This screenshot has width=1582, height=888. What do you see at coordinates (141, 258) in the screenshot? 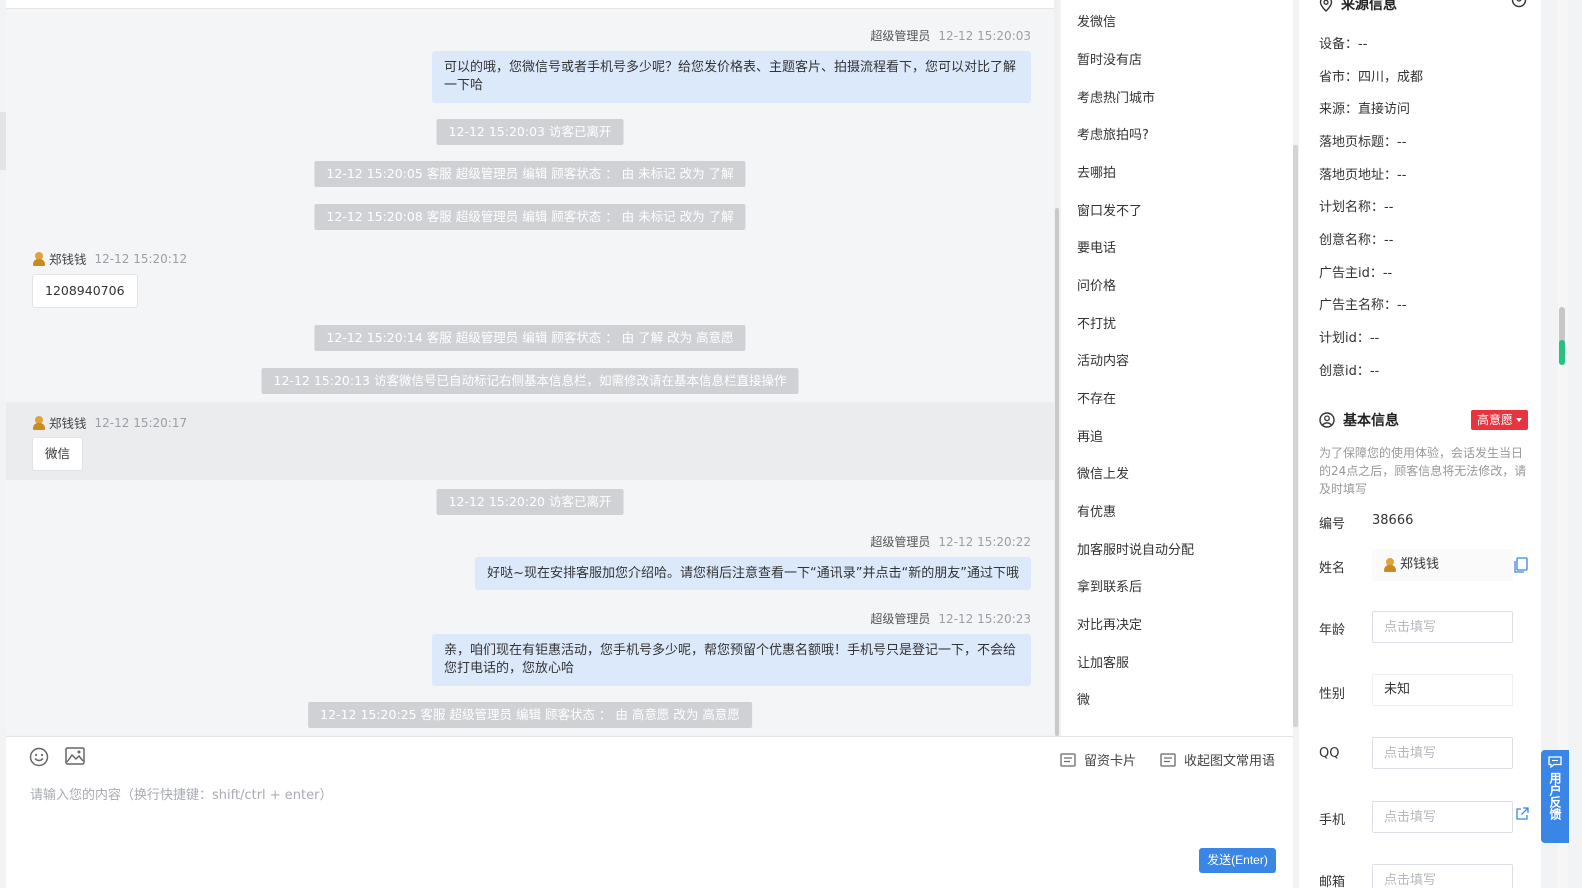
I see `message-time: 12-12 15:20:12` at bounding box center [141, 258].